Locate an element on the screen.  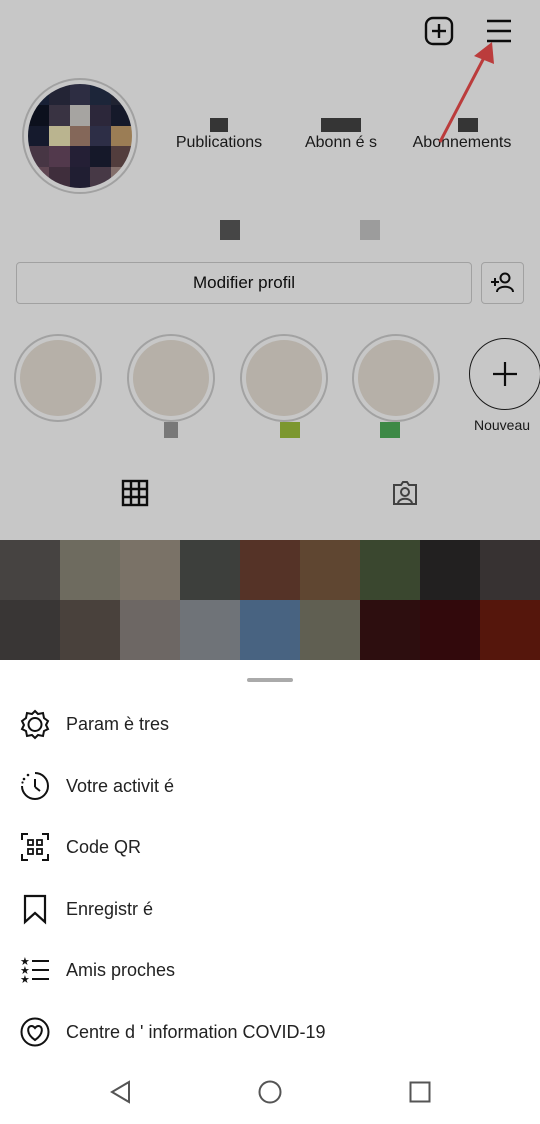
plus-icon is located at coordinates (505, 374).